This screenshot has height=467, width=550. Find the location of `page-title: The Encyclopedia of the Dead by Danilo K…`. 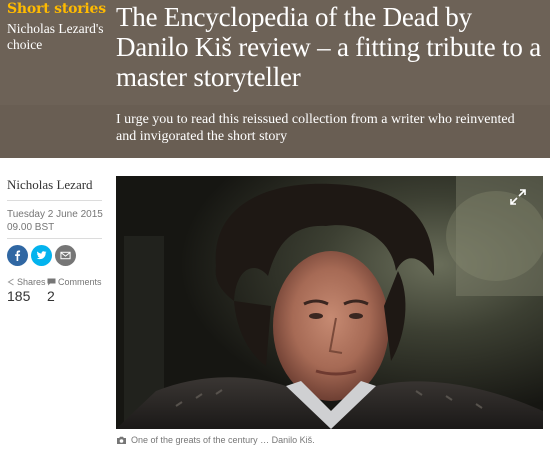

page-title: The Encyclopedia of the Dead by Danilo K… is located at coordinates (328, 47).